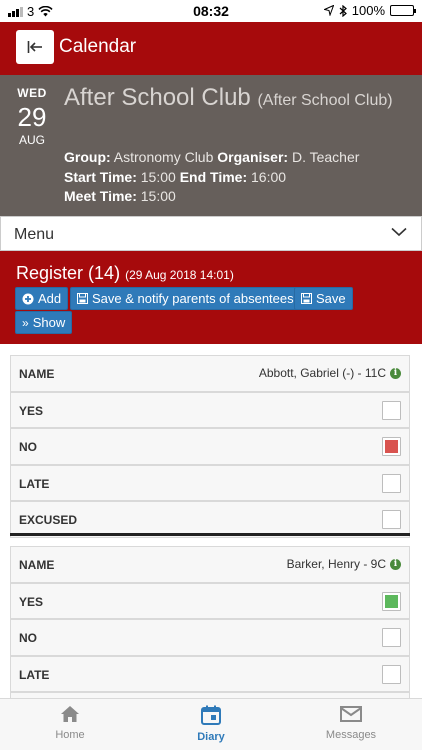 The height and width of the screenshot is (750, 422). Describe the element at coordinates (104, 273) in the screenshot. I see `register-count: (14)` at that location.